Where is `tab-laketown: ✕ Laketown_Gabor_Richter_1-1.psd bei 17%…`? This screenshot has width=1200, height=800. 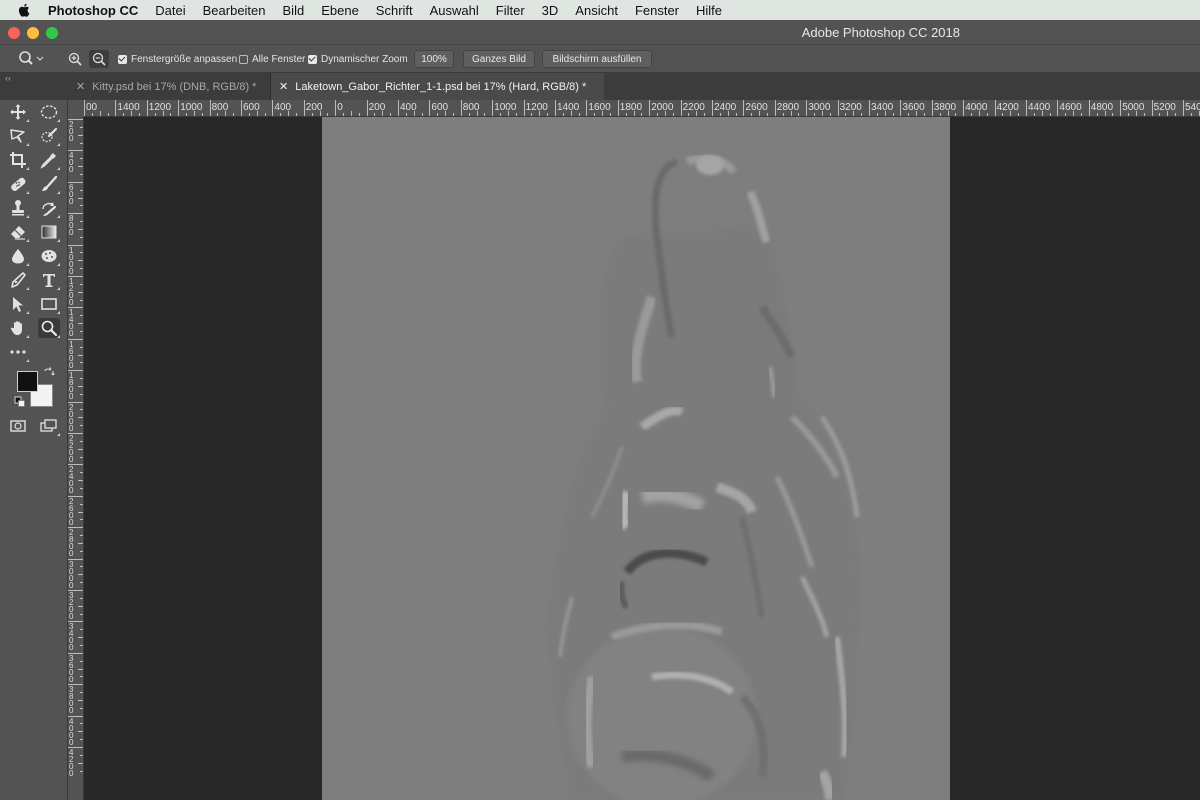 tab-laketown: ✕ Laketown_Gabor_Richter_1-1.psd bei 17%… is located at coordinates (437, 86).